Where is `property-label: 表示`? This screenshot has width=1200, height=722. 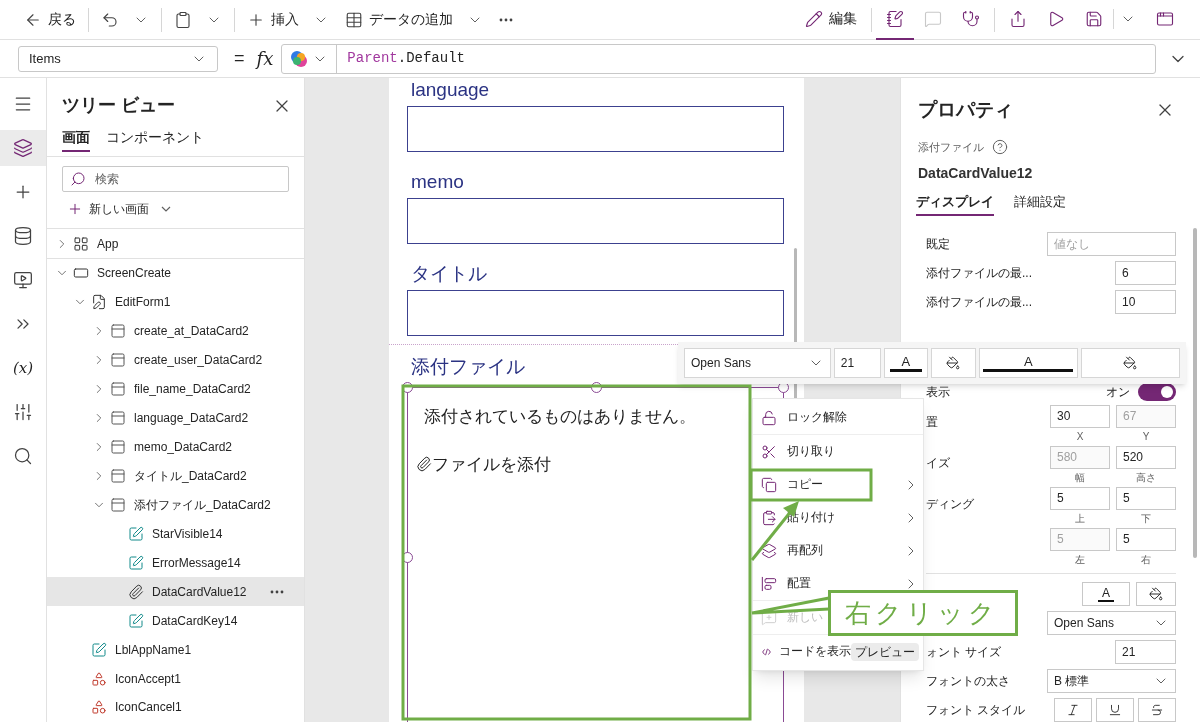 property-label: 表示 is located at coordinates (938, 392).